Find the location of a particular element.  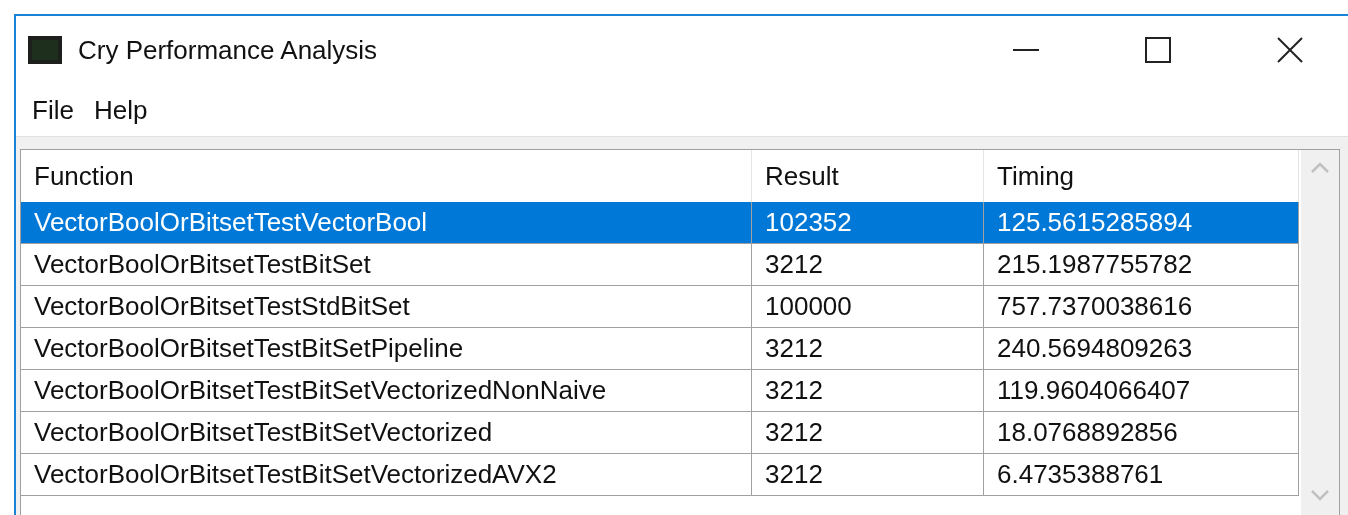

table-cell: 102352 is located at coordinates (868, 223).